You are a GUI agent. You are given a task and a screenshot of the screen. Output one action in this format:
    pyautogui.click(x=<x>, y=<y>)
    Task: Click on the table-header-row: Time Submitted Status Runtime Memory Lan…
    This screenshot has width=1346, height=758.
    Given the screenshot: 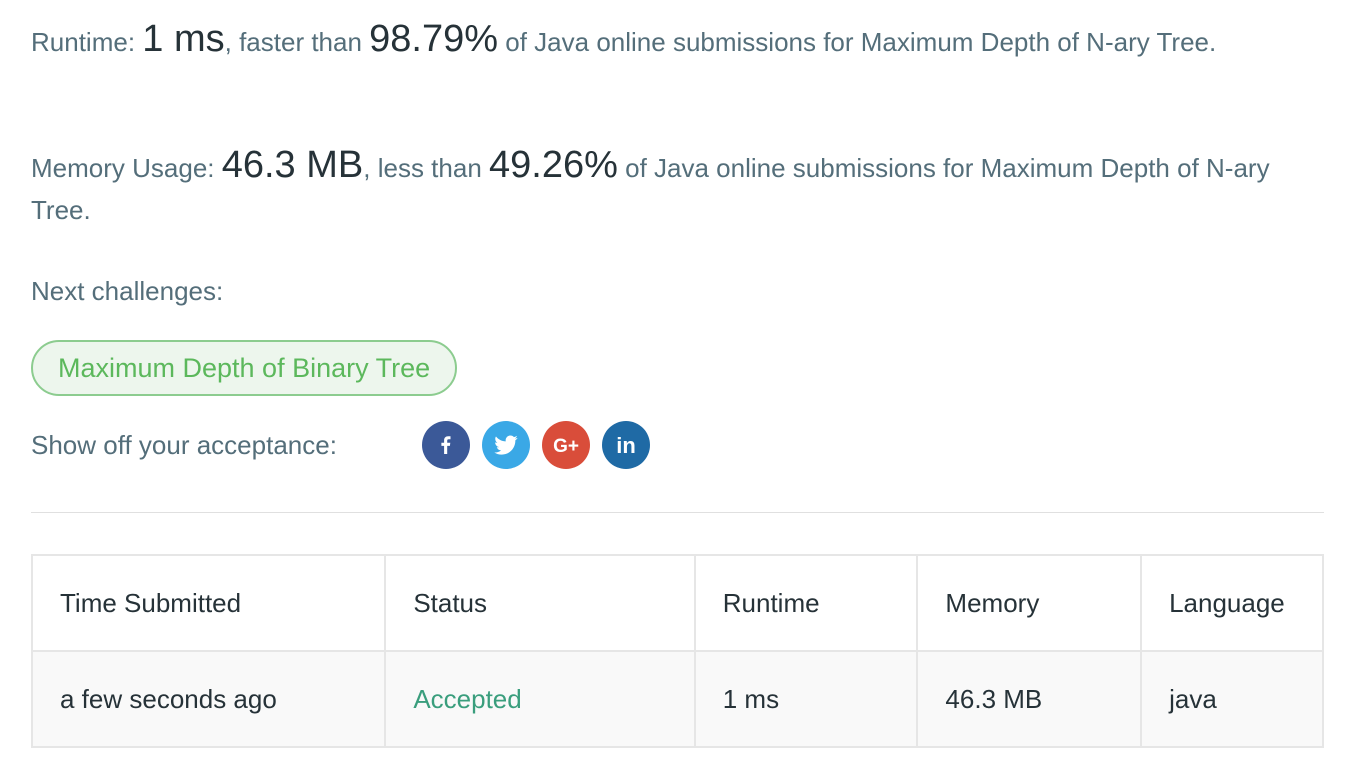 What is the action you would take?
    pyautogui.click(x=677, y=603)
    